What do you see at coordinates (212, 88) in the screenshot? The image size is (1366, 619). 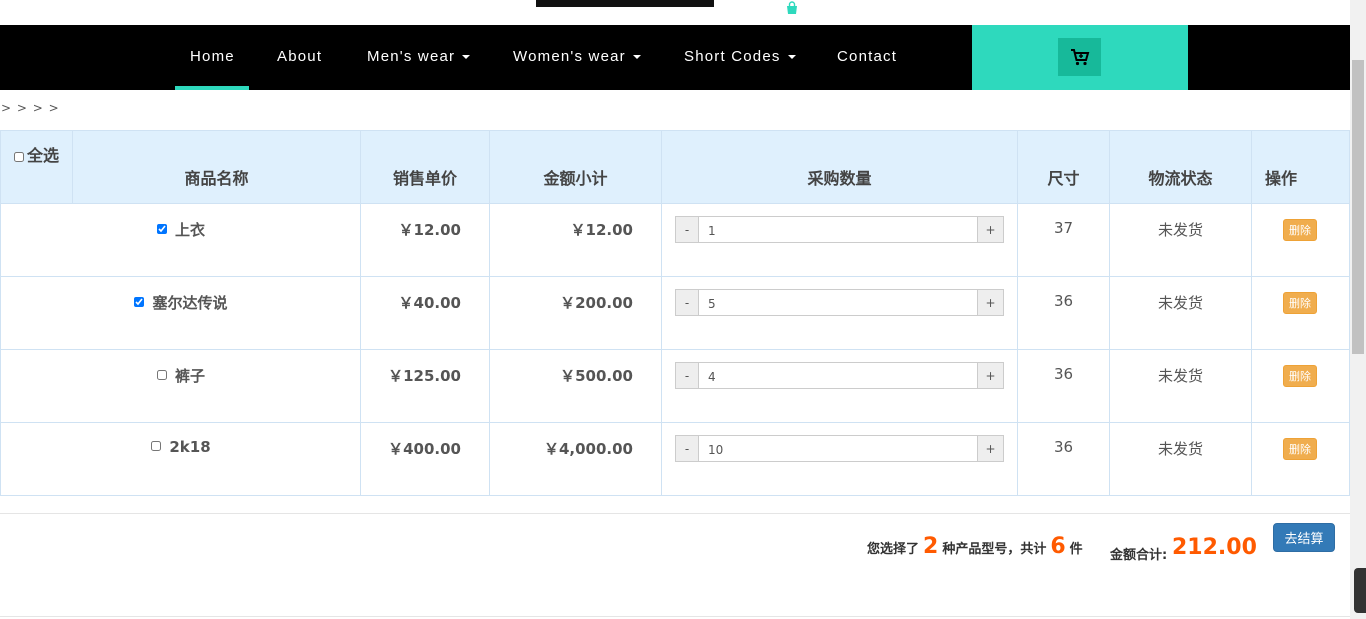 I see `nav-active-indicator` at bounding box center [212, 88].